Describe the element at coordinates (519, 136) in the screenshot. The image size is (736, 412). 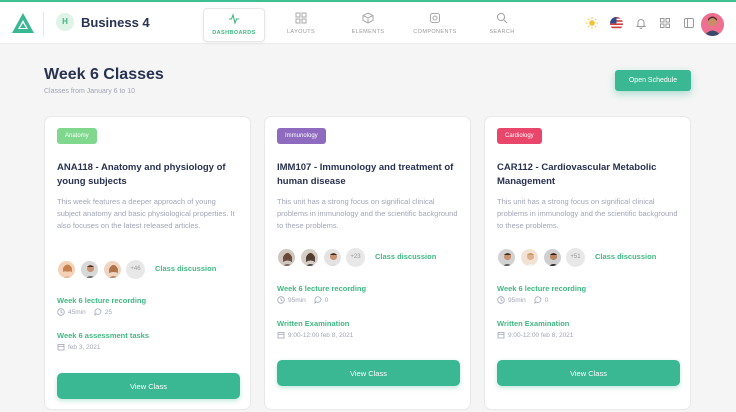
I see `category-tag: Cardiology` at that location.